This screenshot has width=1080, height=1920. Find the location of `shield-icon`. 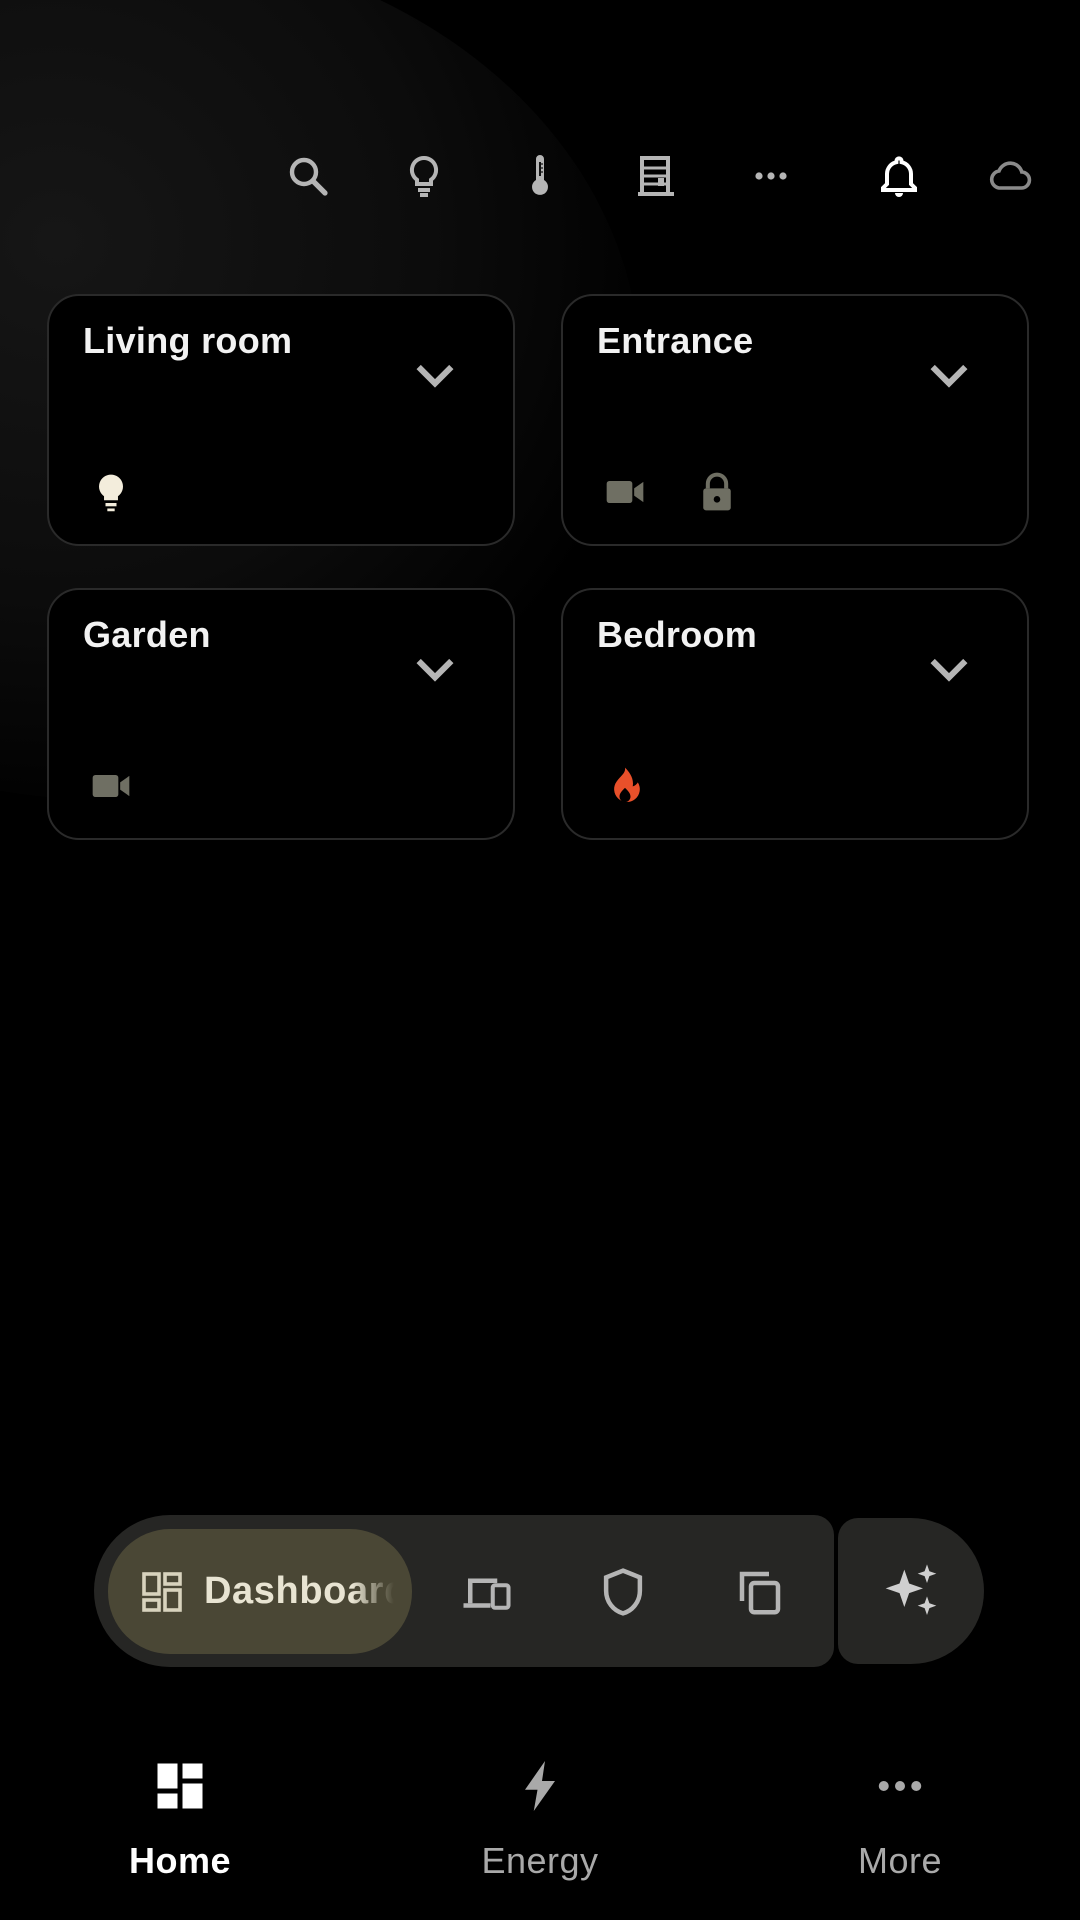

shield-icon is located at coordinates (623, 1592).